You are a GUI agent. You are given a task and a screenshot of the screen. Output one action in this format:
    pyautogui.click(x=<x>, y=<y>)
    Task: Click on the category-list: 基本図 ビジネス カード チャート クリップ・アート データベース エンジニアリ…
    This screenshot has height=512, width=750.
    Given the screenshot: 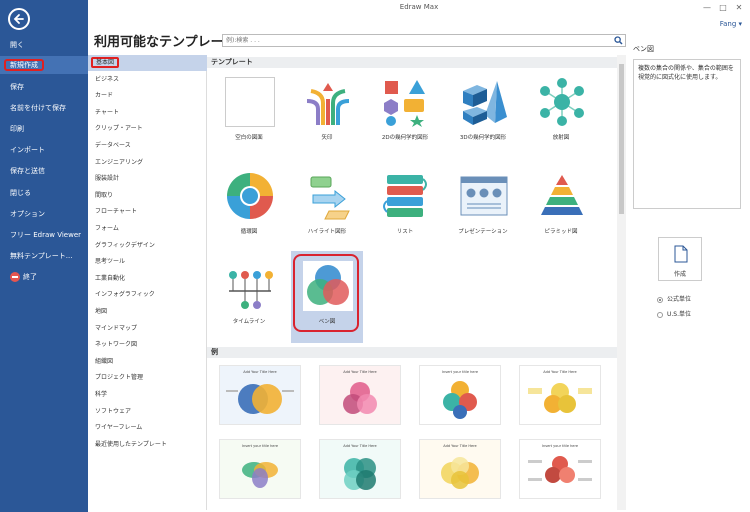 What is the action you would take?
    pyautogui.click(x=147, y=282)
    